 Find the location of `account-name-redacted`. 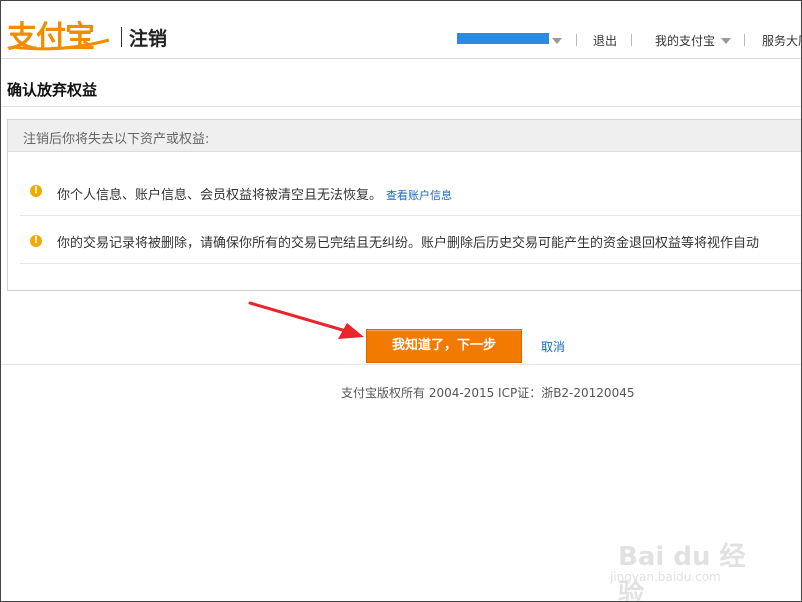

account-name-redacted is located at coordinates (503, 38).